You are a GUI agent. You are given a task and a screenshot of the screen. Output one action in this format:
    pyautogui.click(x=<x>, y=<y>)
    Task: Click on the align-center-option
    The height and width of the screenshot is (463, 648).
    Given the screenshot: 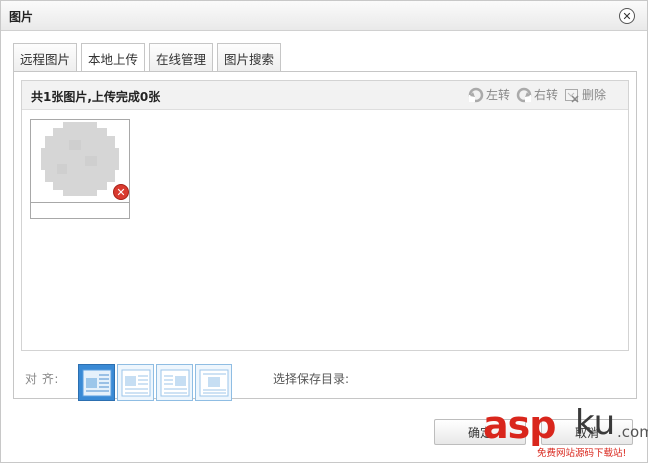 What is the action you would take?
    pyautogui.click(x=213, y=382)
    